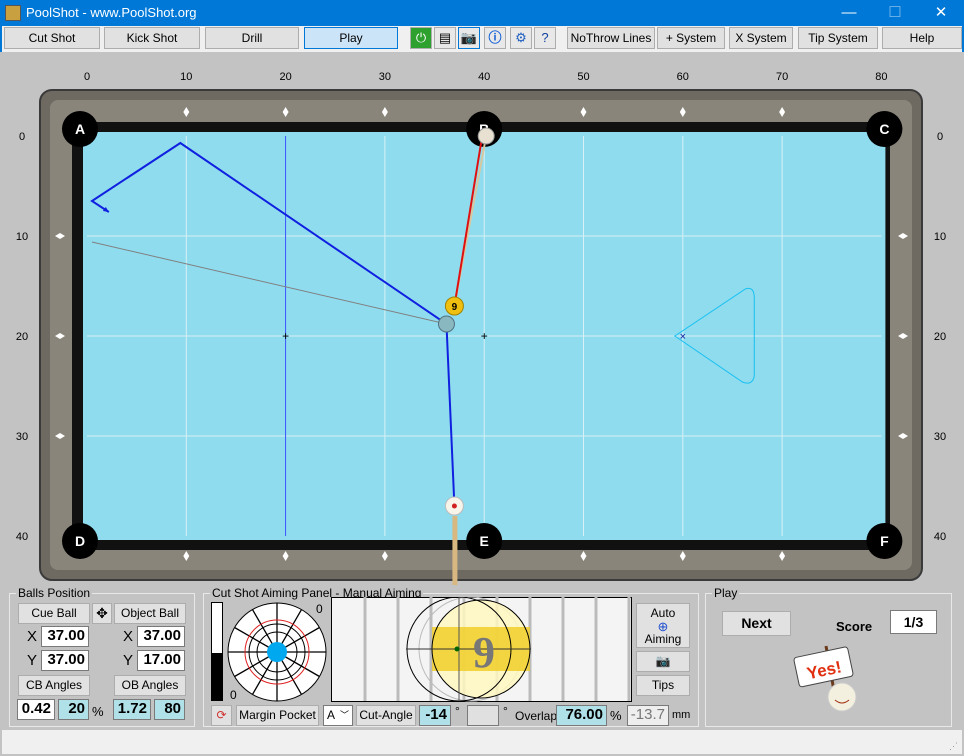 The height and width of the screenshot is (756, 964). I want to click on pocket-label: C, so click(884, 129).